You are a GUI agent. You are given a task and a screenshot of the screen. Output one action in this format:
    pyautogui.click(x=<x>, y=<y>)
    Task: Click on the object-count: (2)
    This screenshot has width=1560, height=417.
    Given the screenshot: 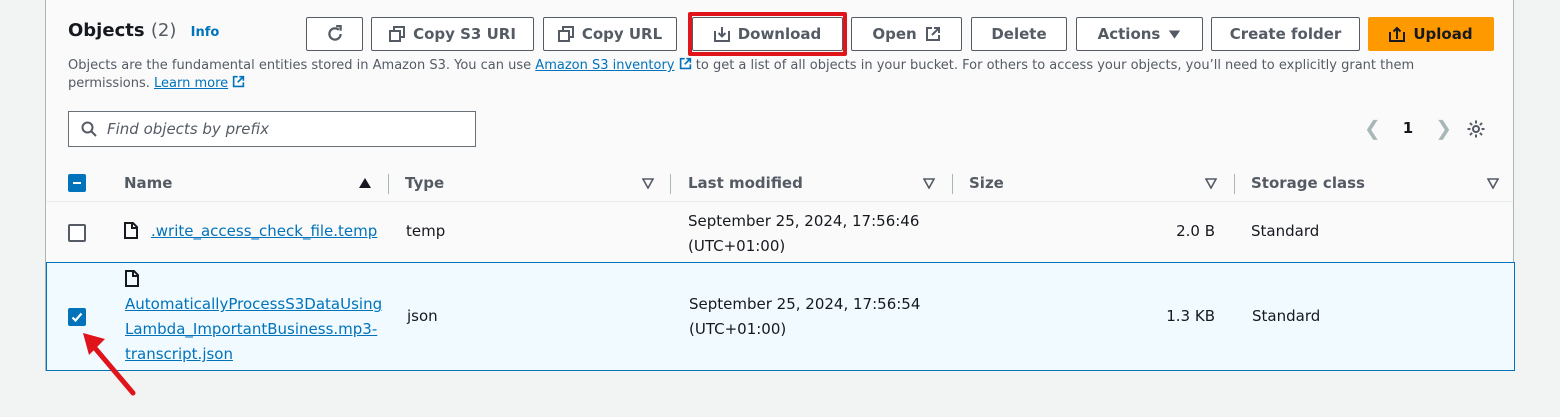 What is the action you would take?
    pyautogui.click(x=163, y=30)
    